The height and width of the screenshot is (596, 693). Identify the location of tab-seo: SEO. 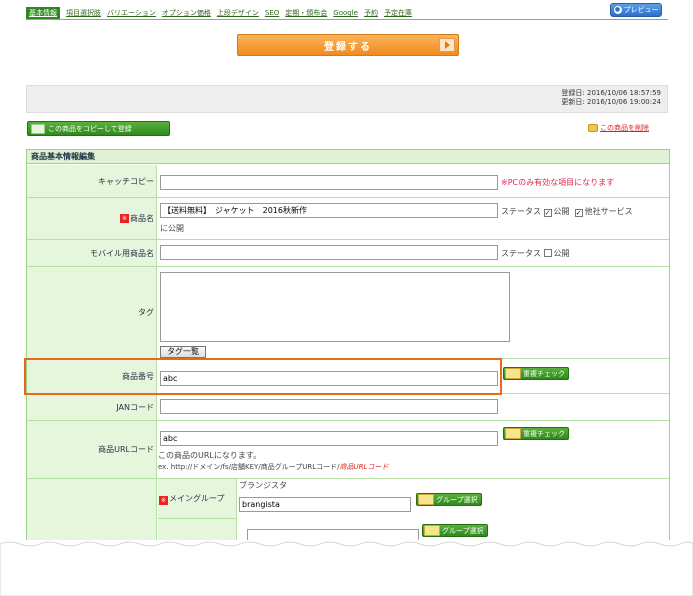
(272, 13).